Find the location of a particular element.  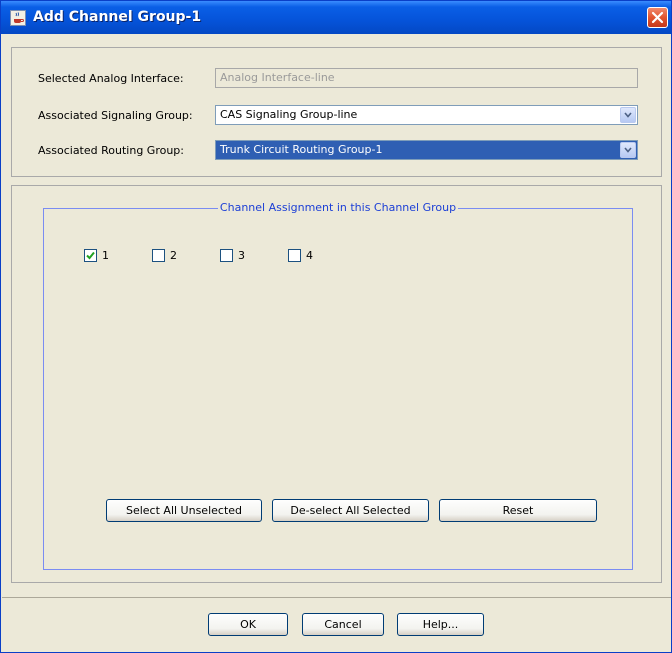

channel-3-checkbox is located at coordinates (226, 255).